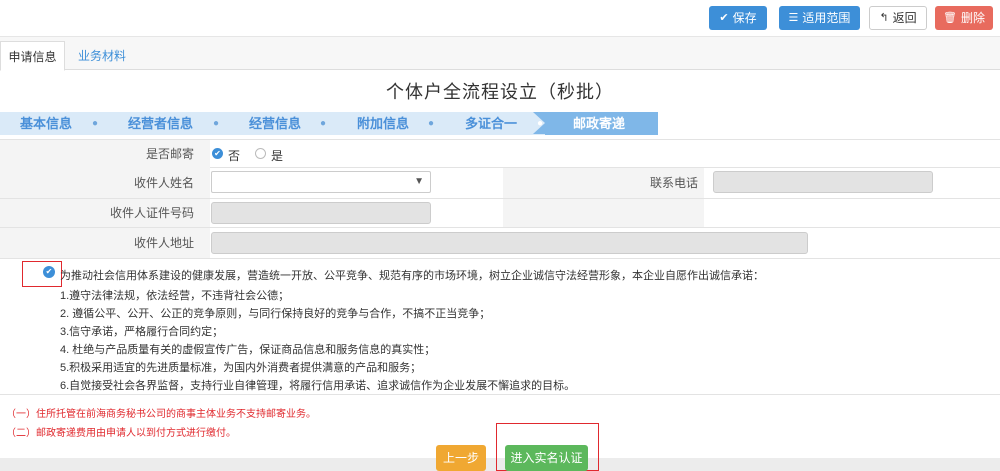 This screenshot has width=1000, height=471. Describe the element at coordinates (175, 296) in the screenshot. I see `promise-item: 1.遵守法律法规，依法经营，不违背社会公德；` at that location.